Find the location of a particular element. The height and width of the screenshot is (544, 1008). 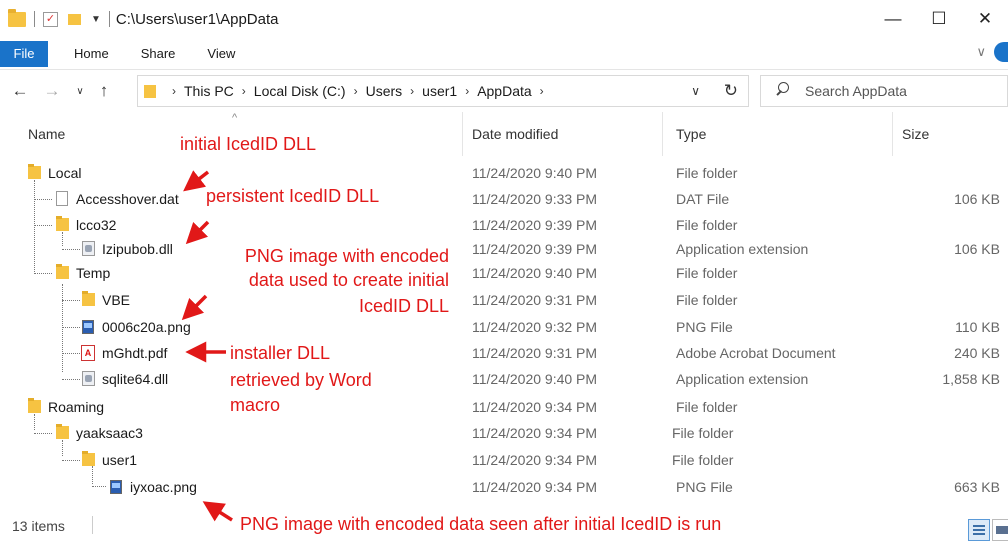

file-name: 0006c20a.png is located at coordinates (146, 327).